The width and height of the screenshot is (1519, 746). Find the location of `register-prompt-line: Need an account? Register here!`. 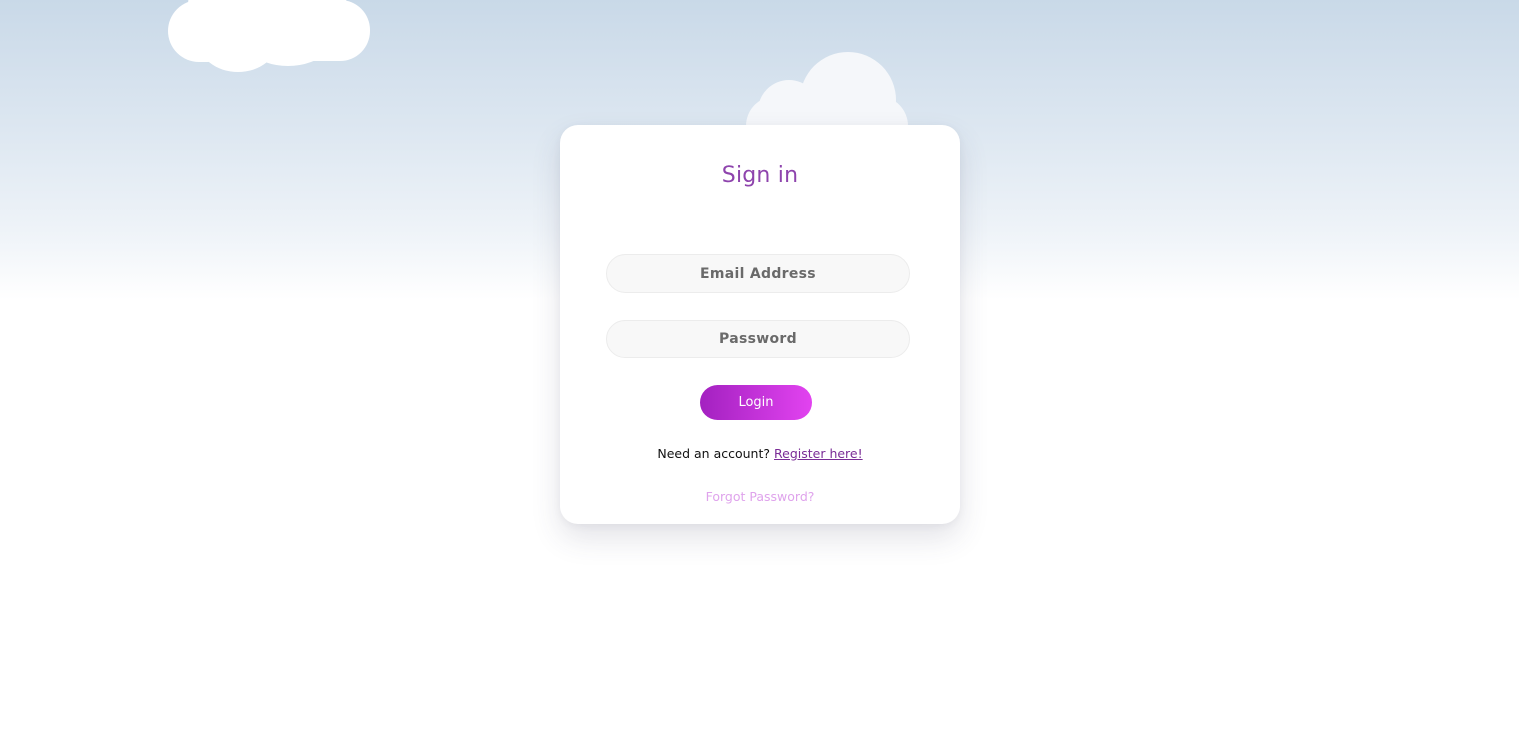

register-prompt-line: Need an account? Register here! is located at coordinates (760, 453).